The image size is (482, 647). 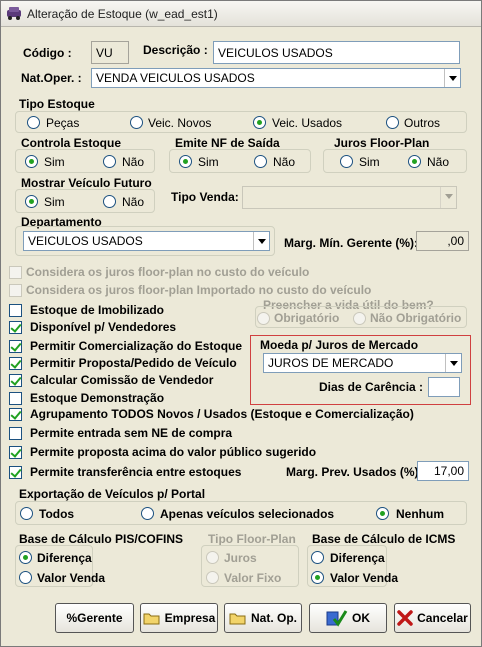 What do you see at coordinates (26, 513) in the screenshot?
I see `radio-exportacao-todos` at bounding box center [26, 513].